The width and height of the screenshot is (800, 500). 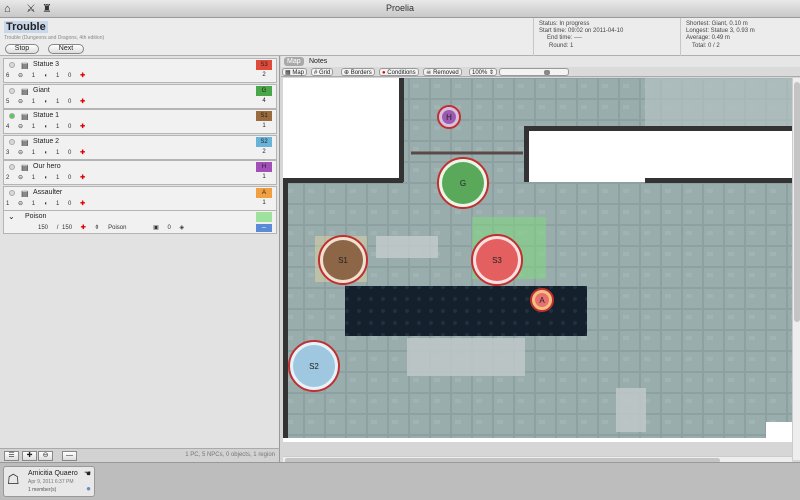 What do you see at coordinates (46, 64) in the screenshot?
I see `combatant-name: Statue 3` at bounding box center [46, 64].